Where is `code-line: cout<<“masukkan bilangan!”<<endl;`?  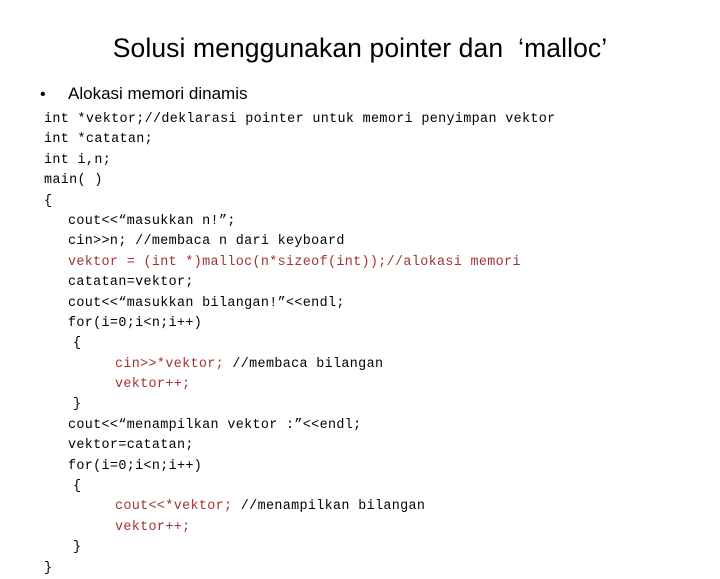 code-line: cout<<“masukkan bilangan!”<<endl; is located at coordinates (374, 304).